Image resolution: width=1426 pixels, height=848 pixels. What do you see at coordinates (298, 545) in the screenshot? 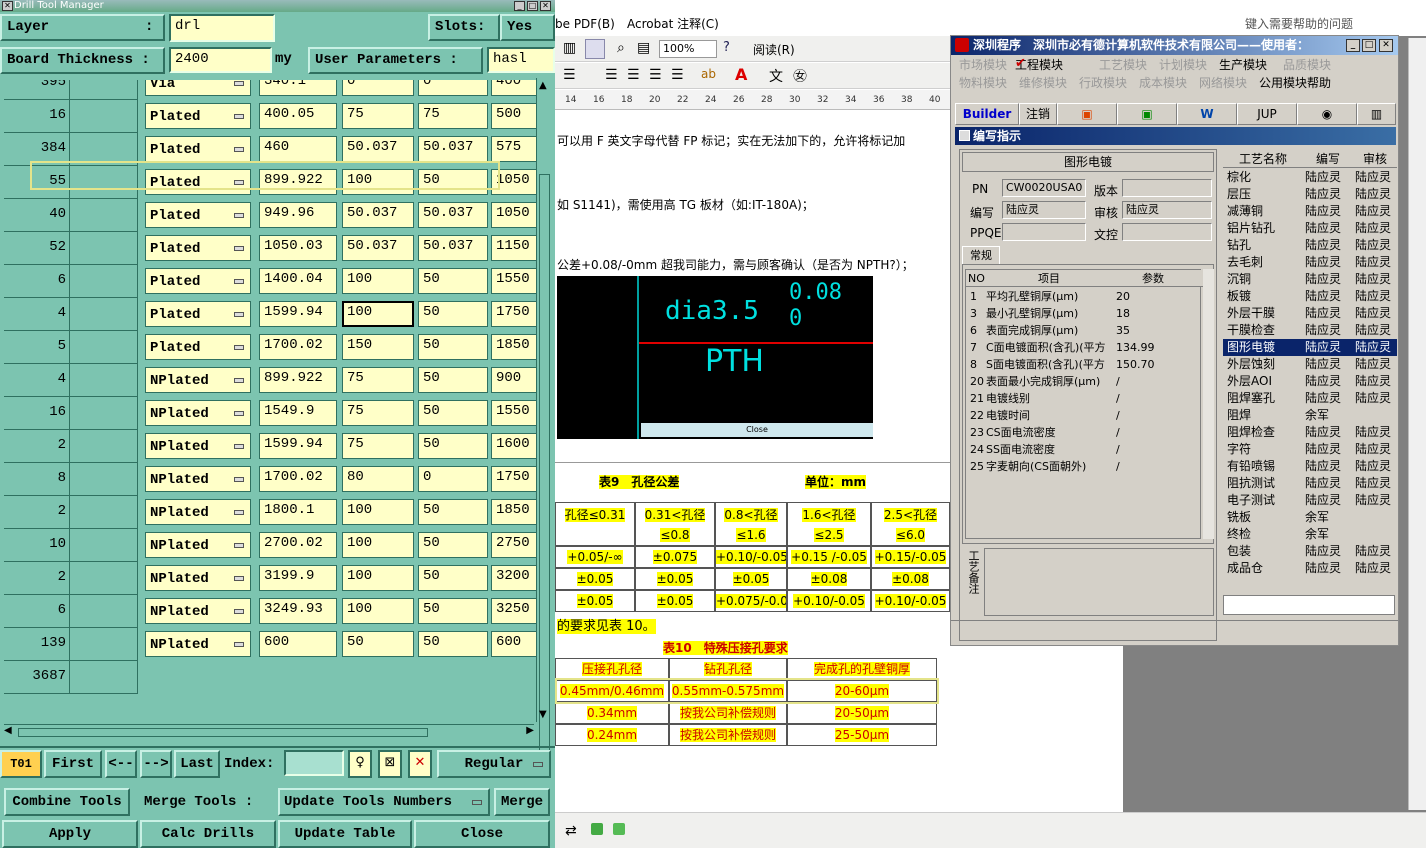
I see `finish-size-field: 2700.02` at bounding box center [298, 545].